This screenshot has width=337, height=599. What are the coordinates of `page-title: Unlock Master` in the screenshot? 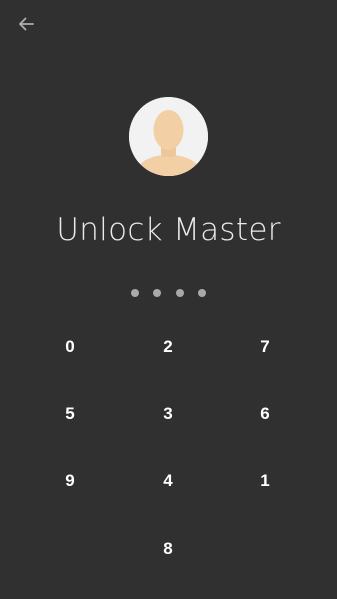 It's located at (168, 230).